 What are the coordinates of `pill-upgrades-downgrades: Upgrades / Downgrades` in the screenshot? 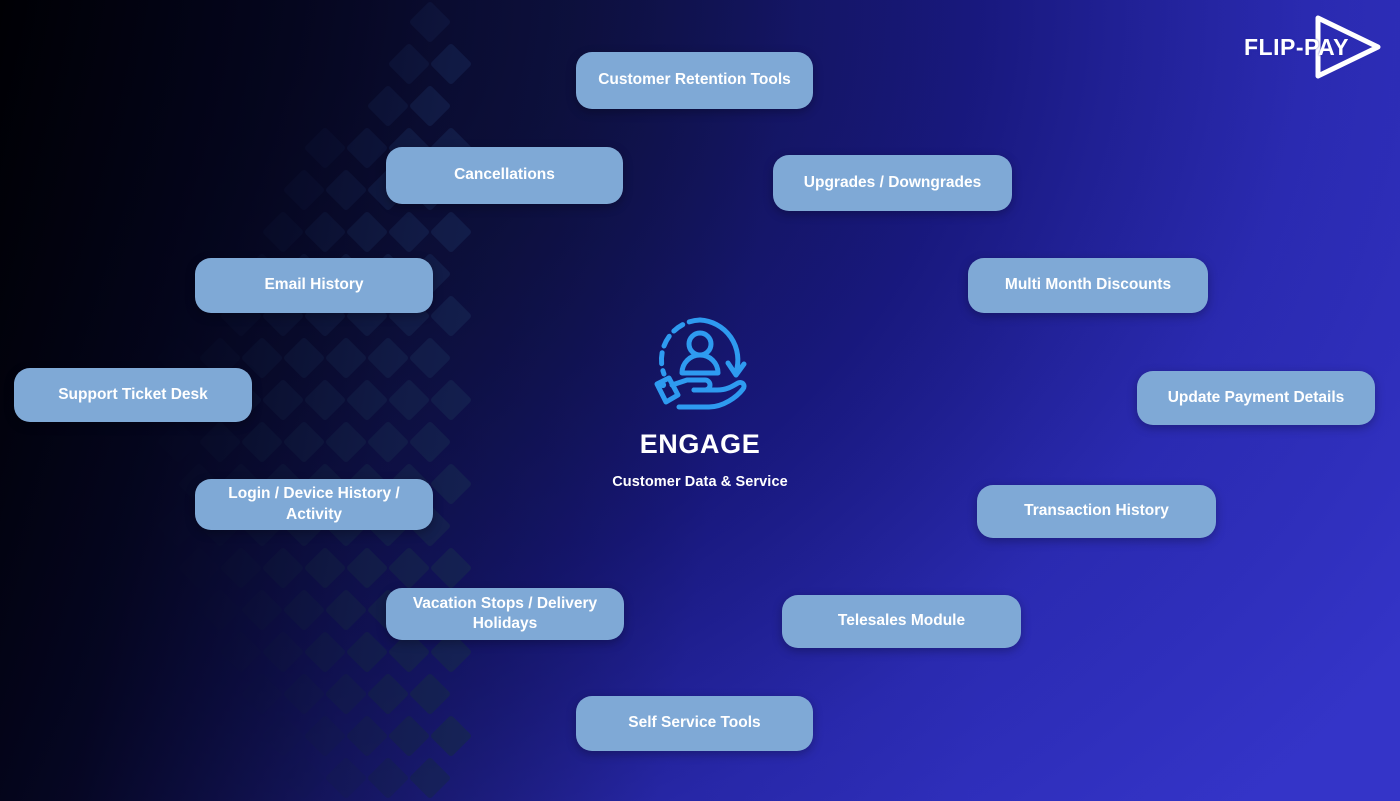 It's located at (892, 183).